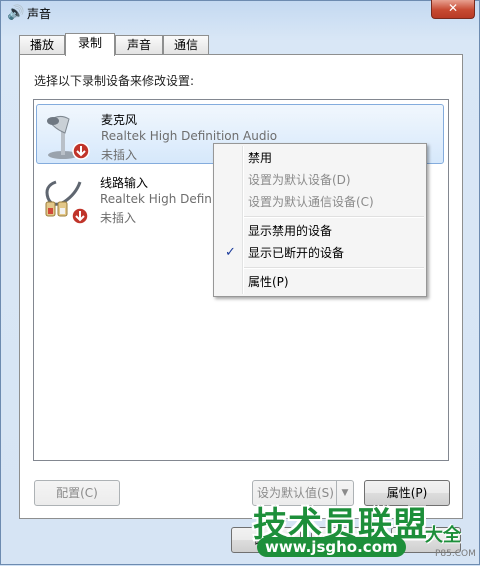 This screenshot has height=566, width=480. I want to click on instruction-text: 选择以下录制设备来修改设置:, so click(114, 81).